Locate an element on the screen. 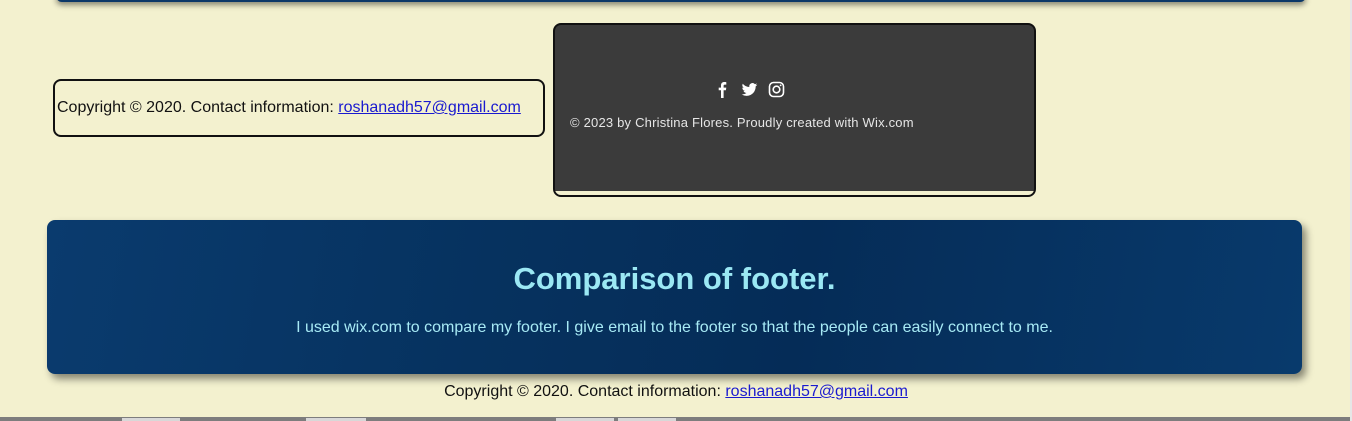 This screenshot has width=1352, height=421. page-footer-email-link: roshanadh57@gmail.com is located at coordinates (816, 391).